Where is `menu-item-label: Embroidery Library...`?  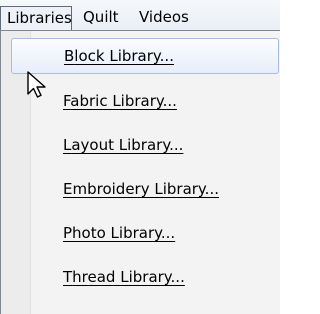
menu-item-label: Embroidery Library... is located at coordinates (141, 189).